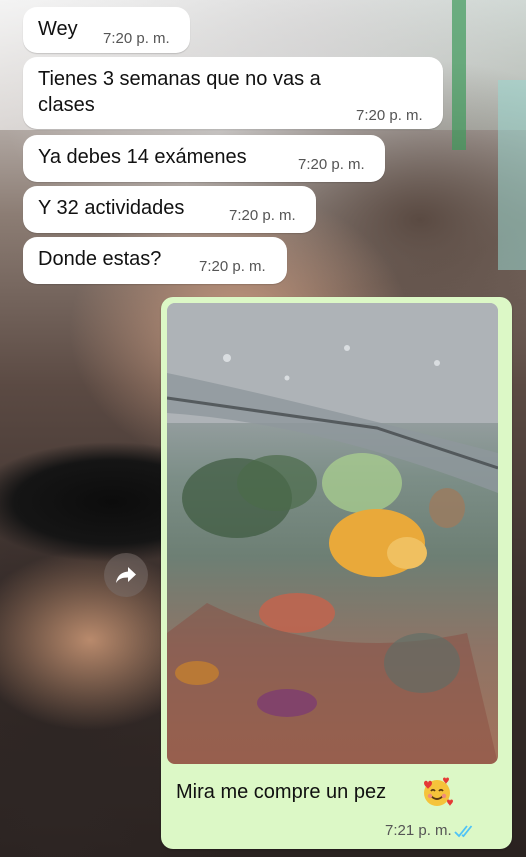 The width and height of the screenshot is (526, 857). Describe the element at coordinates (438, 791) in the screenshot. I see `smiling-face-with-hearts-icon` at that location.